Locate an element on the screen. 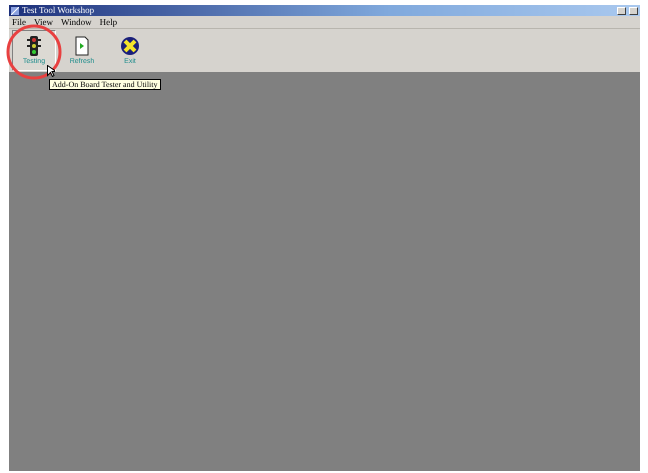 The image size is (648, 473). menu-item: View is located at coordinates (43, 22).